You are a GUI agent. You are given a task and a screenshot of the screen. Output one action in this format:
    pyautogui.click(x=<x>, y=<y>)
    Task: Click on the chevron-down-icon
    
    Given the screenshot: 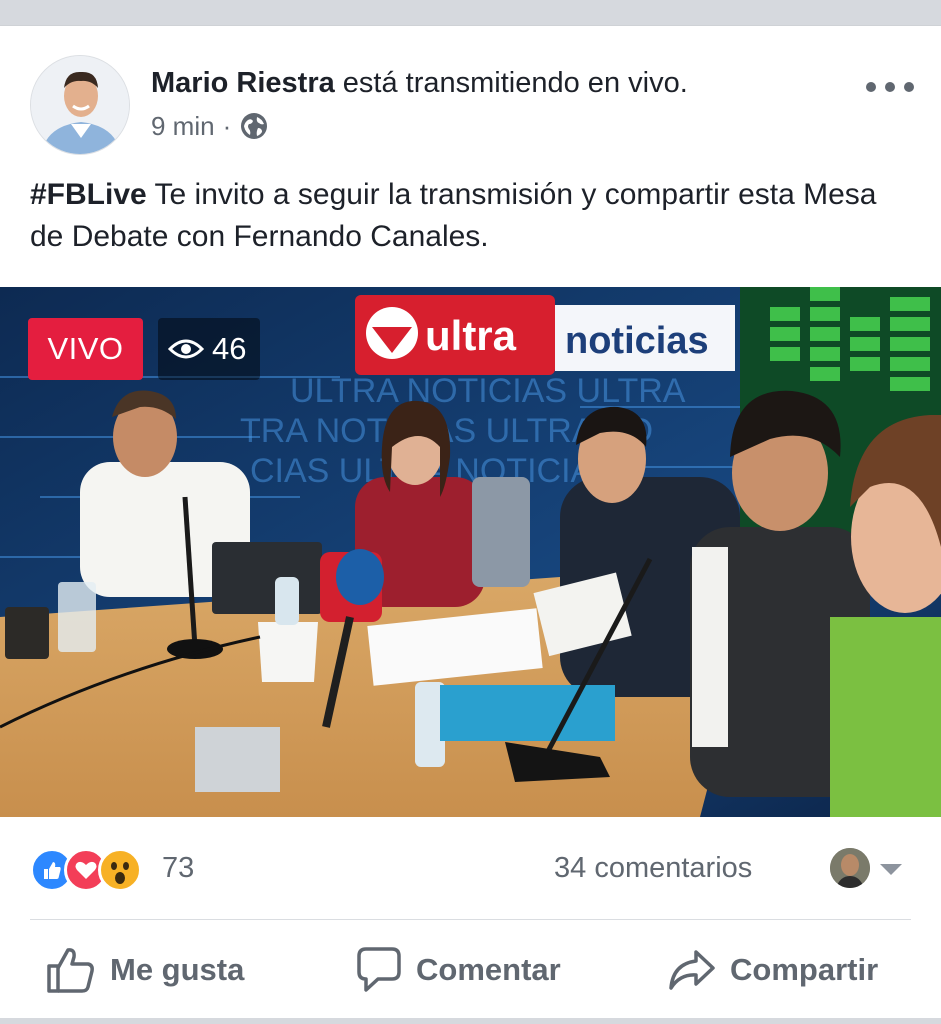 What is the action you would take?
    pyautogui.click(x=891, y=869)
    